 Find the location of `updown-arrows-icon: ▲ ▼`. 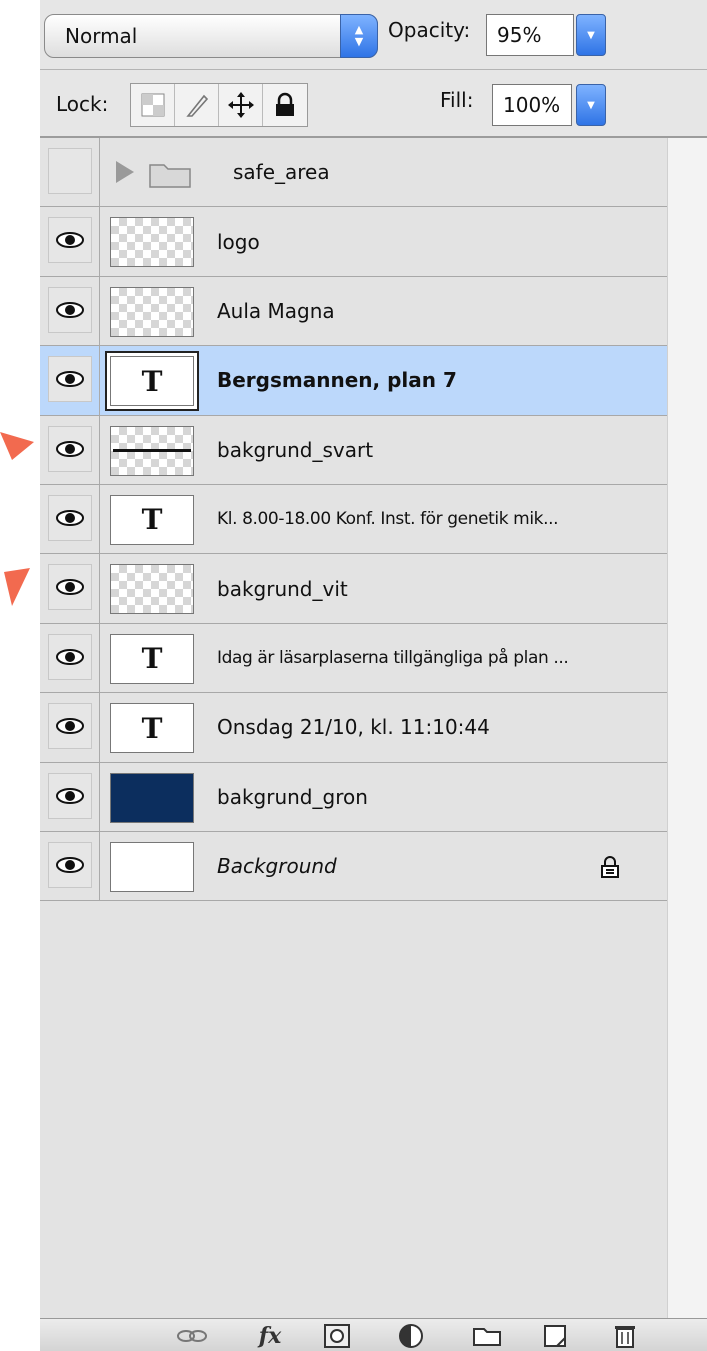

updown-arrows-icon: ▲ ▼ is located at coordinates (359, 36).